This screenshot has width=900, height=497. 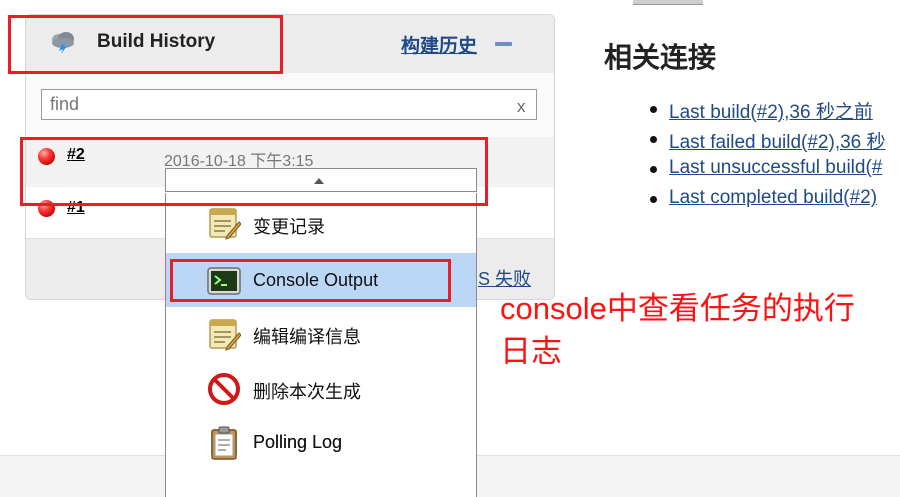 I want to click on annotation-line: console中查看任务的执行, so click(x=677, y=308).